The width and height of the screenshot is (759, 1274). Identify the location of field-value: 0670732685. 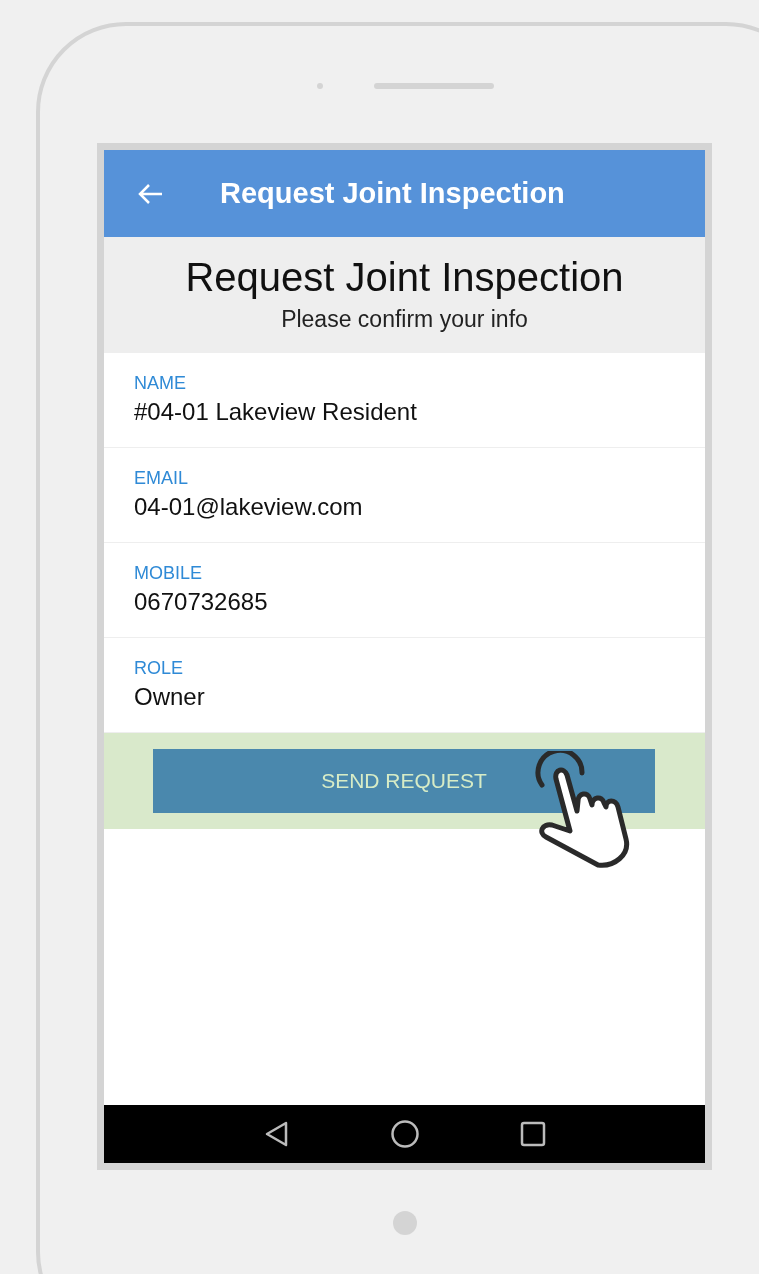
(201, 602).